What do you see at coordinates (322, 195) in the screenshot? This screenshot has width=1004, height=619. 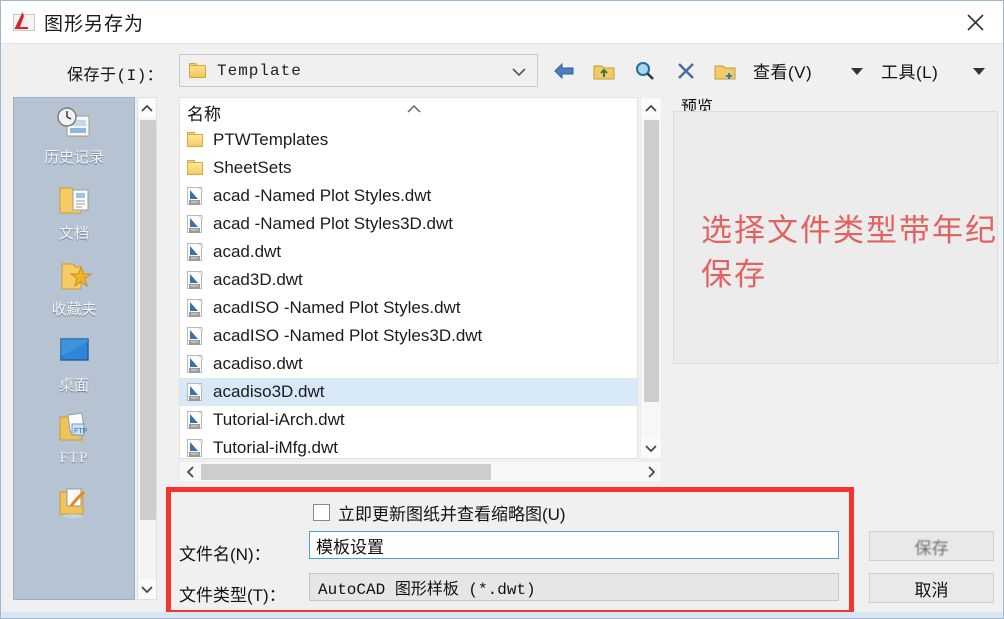 I see `file-name: acad -Named Plot Styles.dwt` at bounding box center [322, 195].